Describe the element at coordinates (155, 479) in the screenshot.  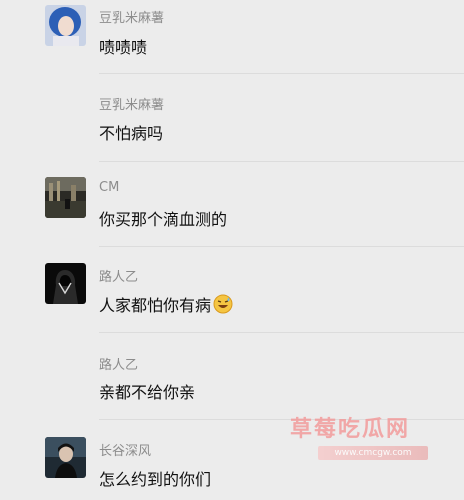
I see `message-text: 怎么约到的你们` at that location.